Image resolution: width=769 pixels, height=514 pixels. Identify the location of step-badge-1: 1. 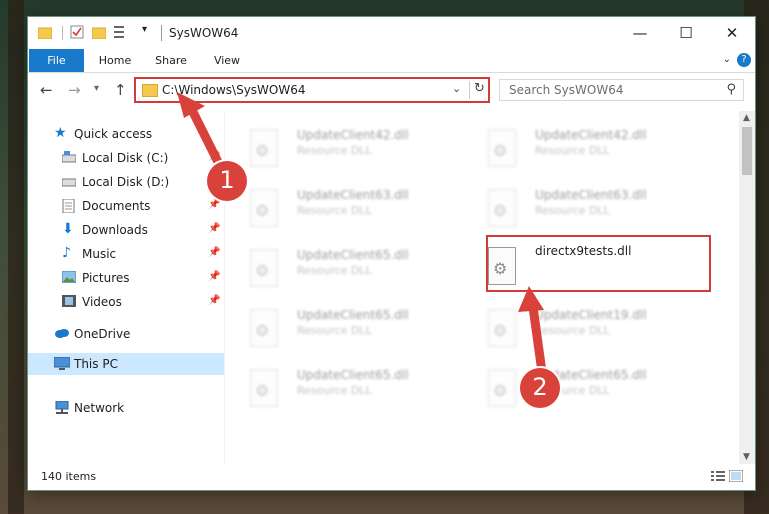
(227, 181).